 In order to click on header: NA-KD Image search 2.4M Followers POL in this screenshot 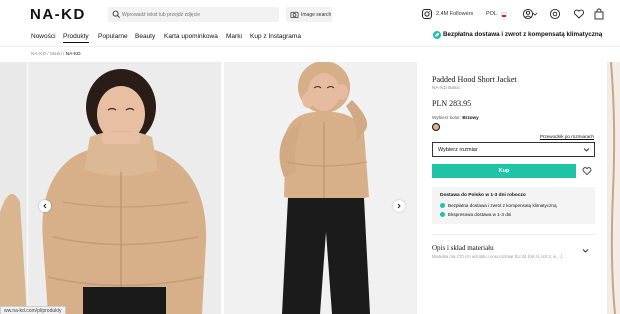, I will do `click(310, 15)`.